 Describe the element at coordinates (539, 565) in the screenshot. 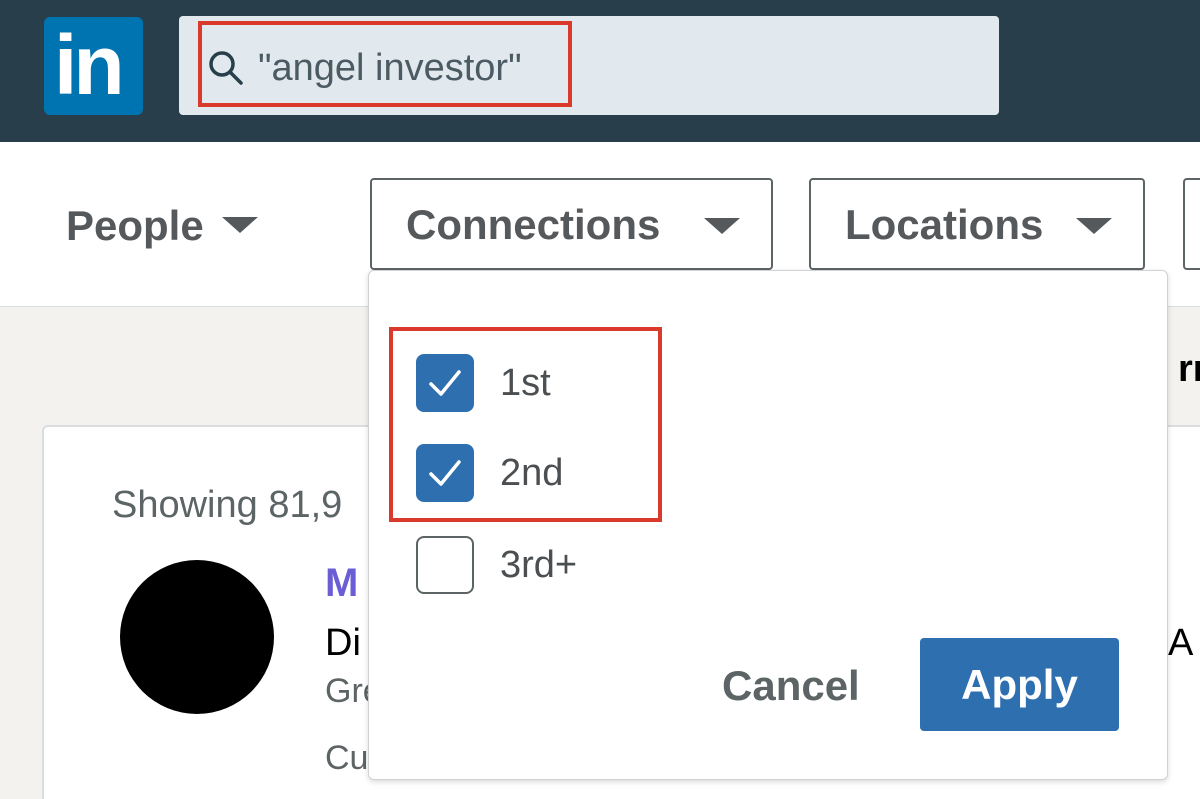

I see `option-label: 3rd+` at that location.